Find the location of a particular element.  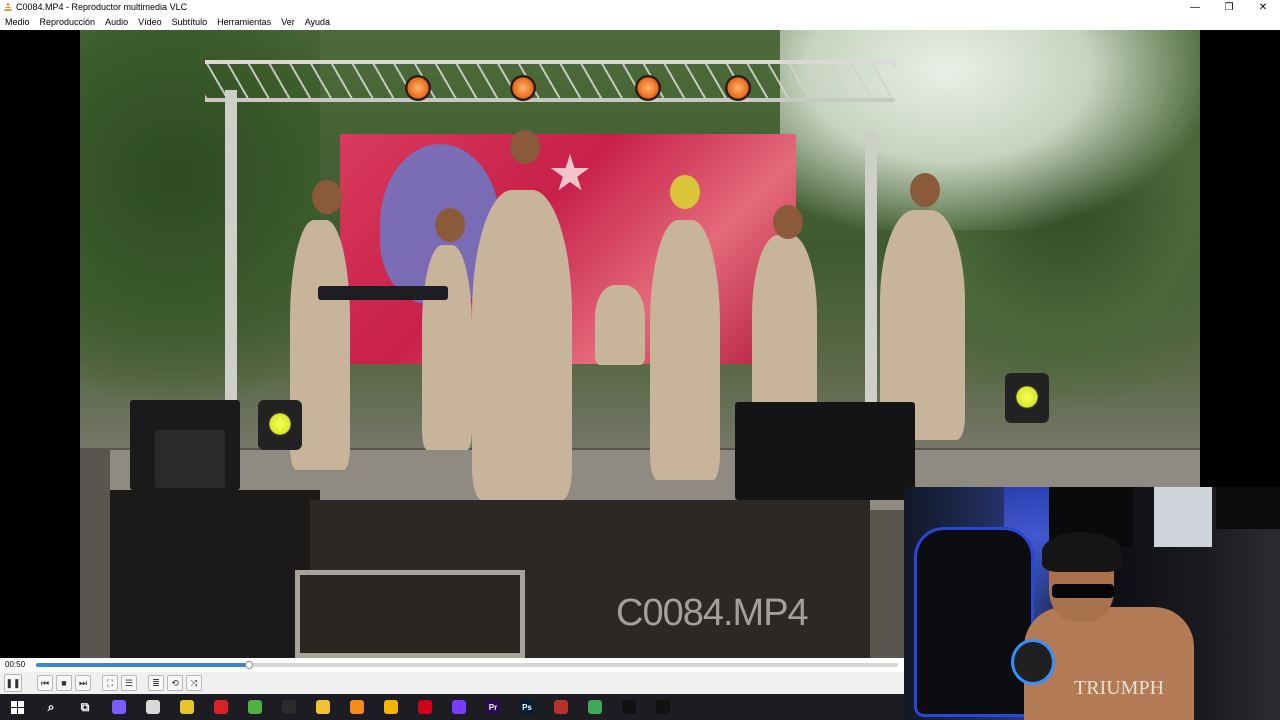

files-icon is located at coordinates (153, 707).